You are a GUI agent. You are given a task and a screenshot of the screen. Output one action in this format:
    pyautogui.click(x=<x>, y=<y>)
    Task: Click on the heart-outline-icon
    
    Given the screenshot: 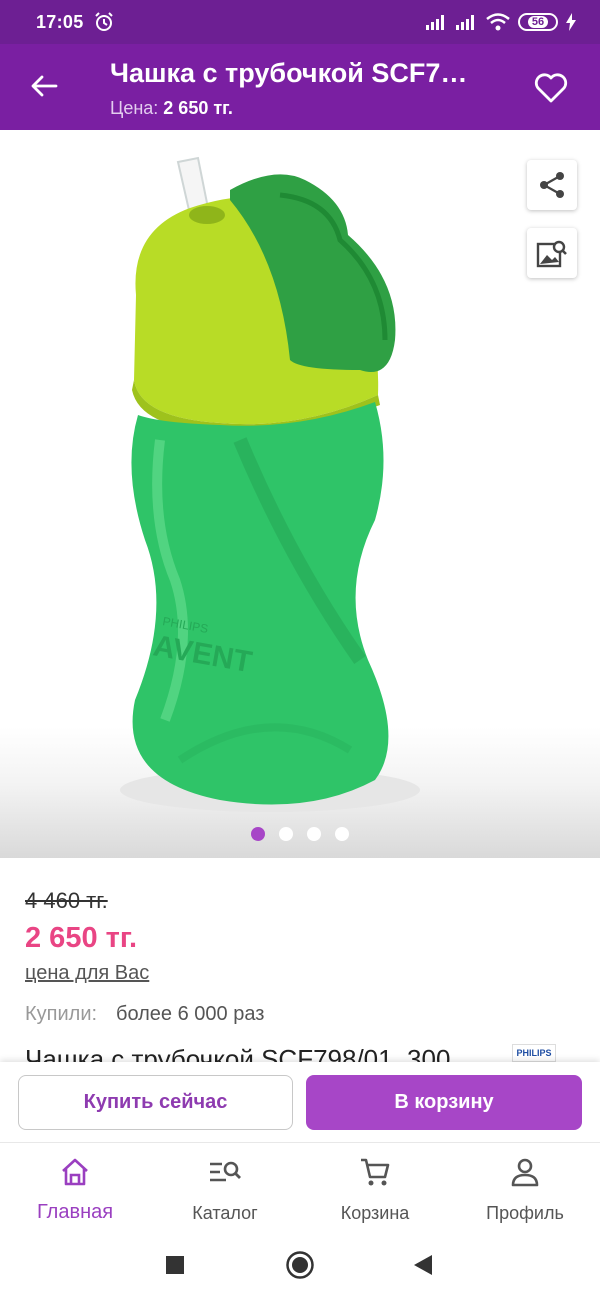 What is the action you would take?
    pyautogui.click(x=551, y=88)
    